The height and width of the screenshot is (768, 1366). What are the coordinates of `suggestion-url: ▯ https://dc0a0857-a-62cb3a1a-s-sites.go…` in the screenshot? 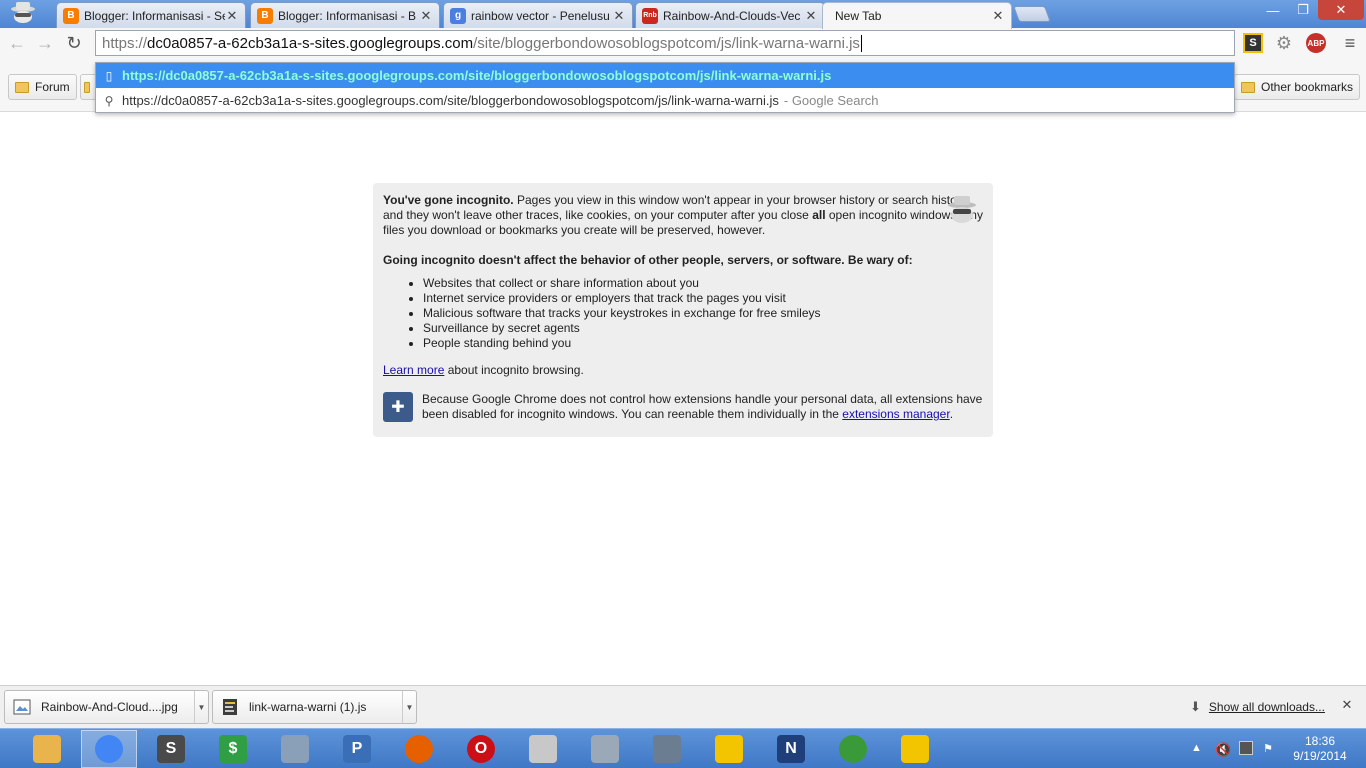 It's located at (665, 75).